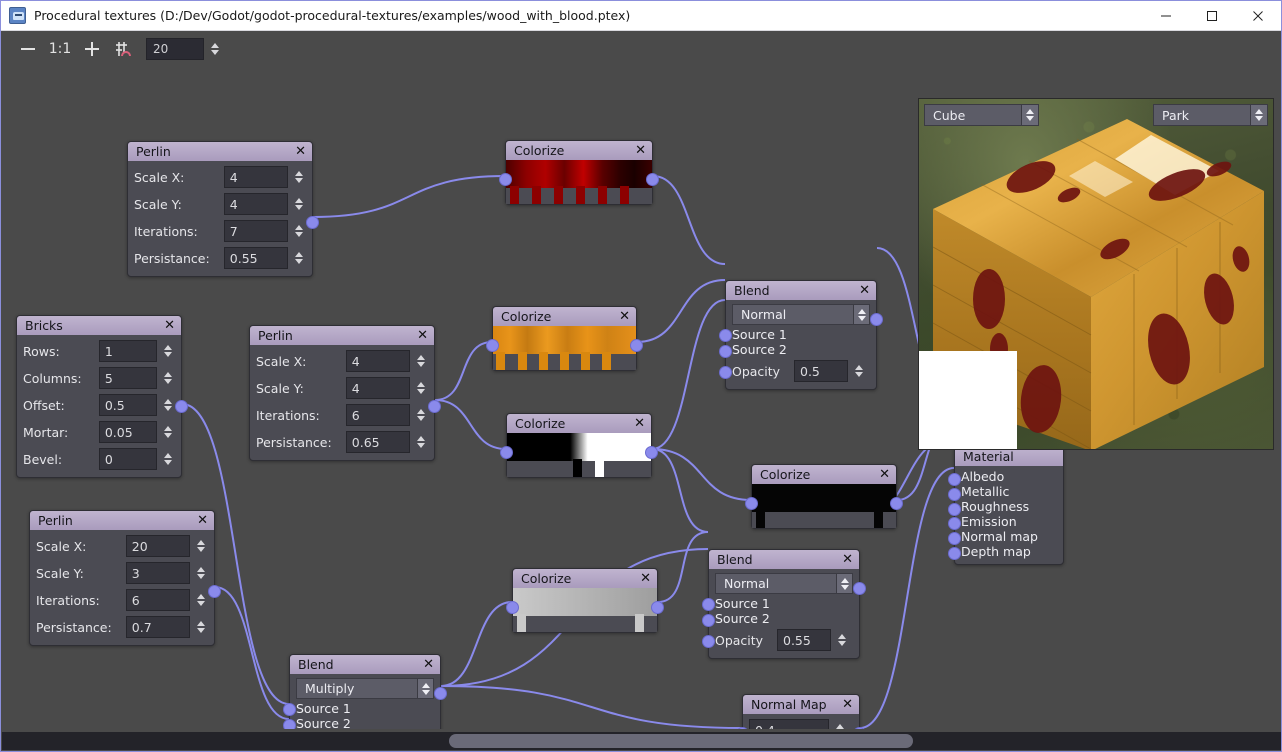 The image size is (1282, 752). What do you see at coordinates (158, 546) in the screenshot?
I see `param-input: 20` at bounding box center [158, 546].